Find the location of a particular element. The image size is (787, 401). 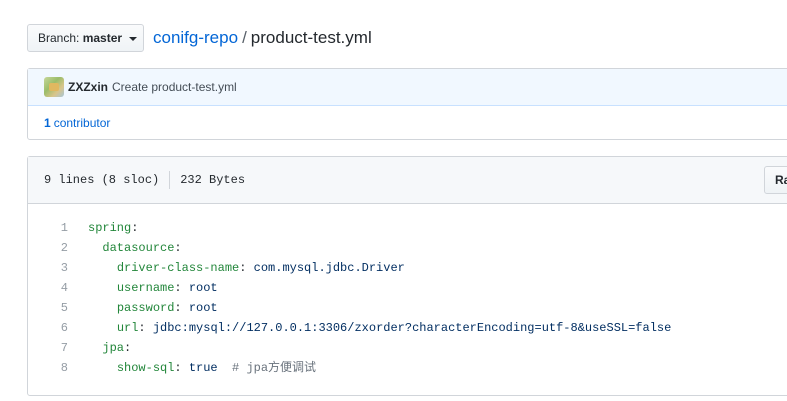

line-number: 5 is located at coordinates (58, 308).